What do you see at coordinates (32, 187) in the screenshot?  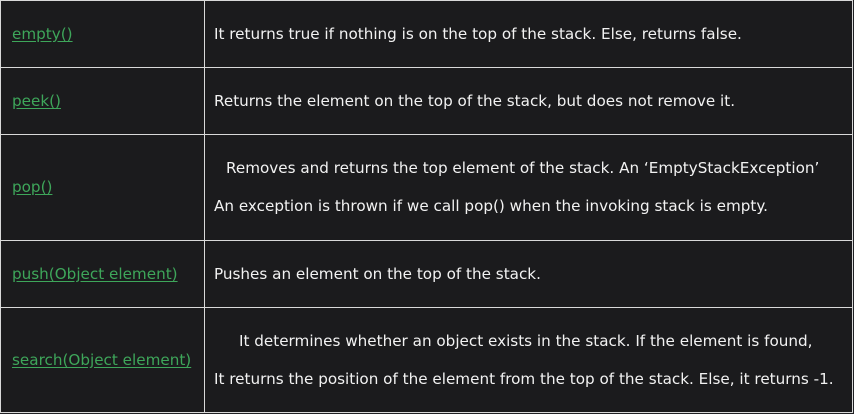 I see `method-link-pop: pop()` at bounding box center [32, 187].